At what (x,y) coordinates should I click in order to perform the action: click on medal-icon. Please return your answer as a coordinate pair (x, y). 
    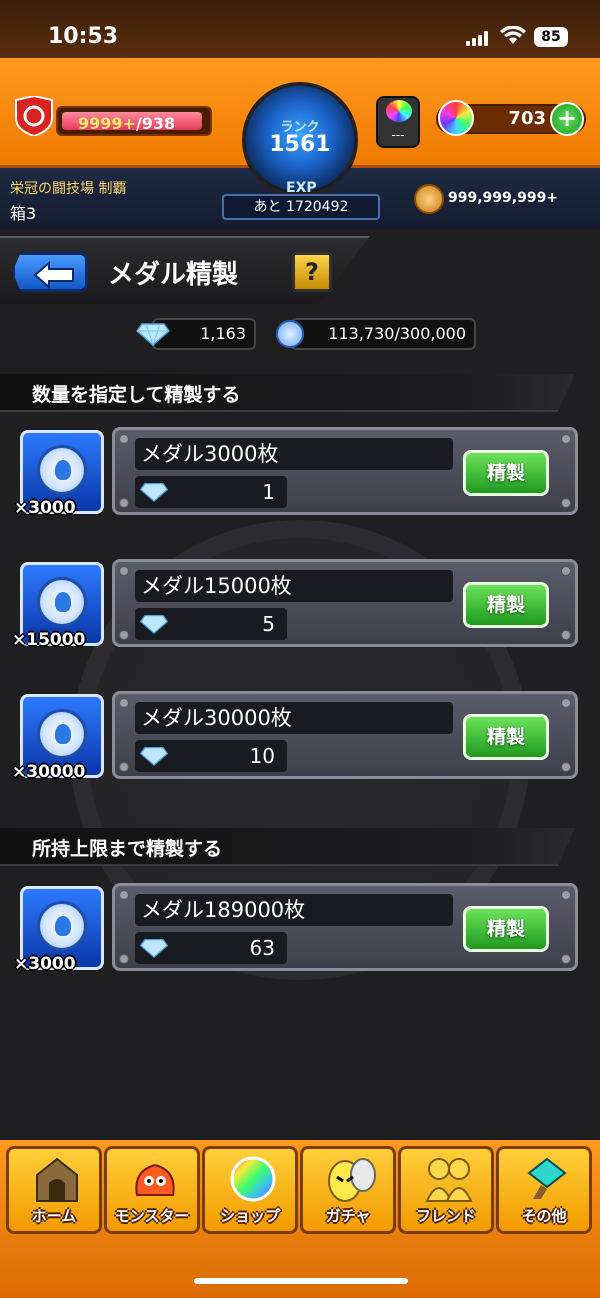
    Looking at the image, I should click on (290, 334).